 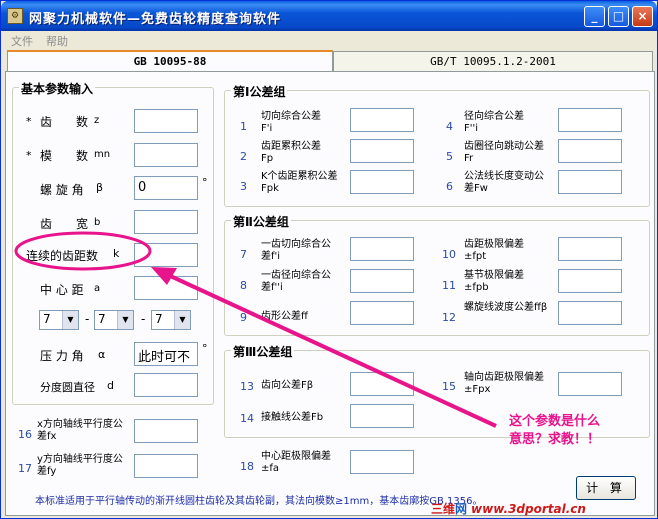 What do you see at coordinates (555, 439) in the screenshot?
I see `annotation-line-2: 意思？求教！！` at bounding box center [555, 439].